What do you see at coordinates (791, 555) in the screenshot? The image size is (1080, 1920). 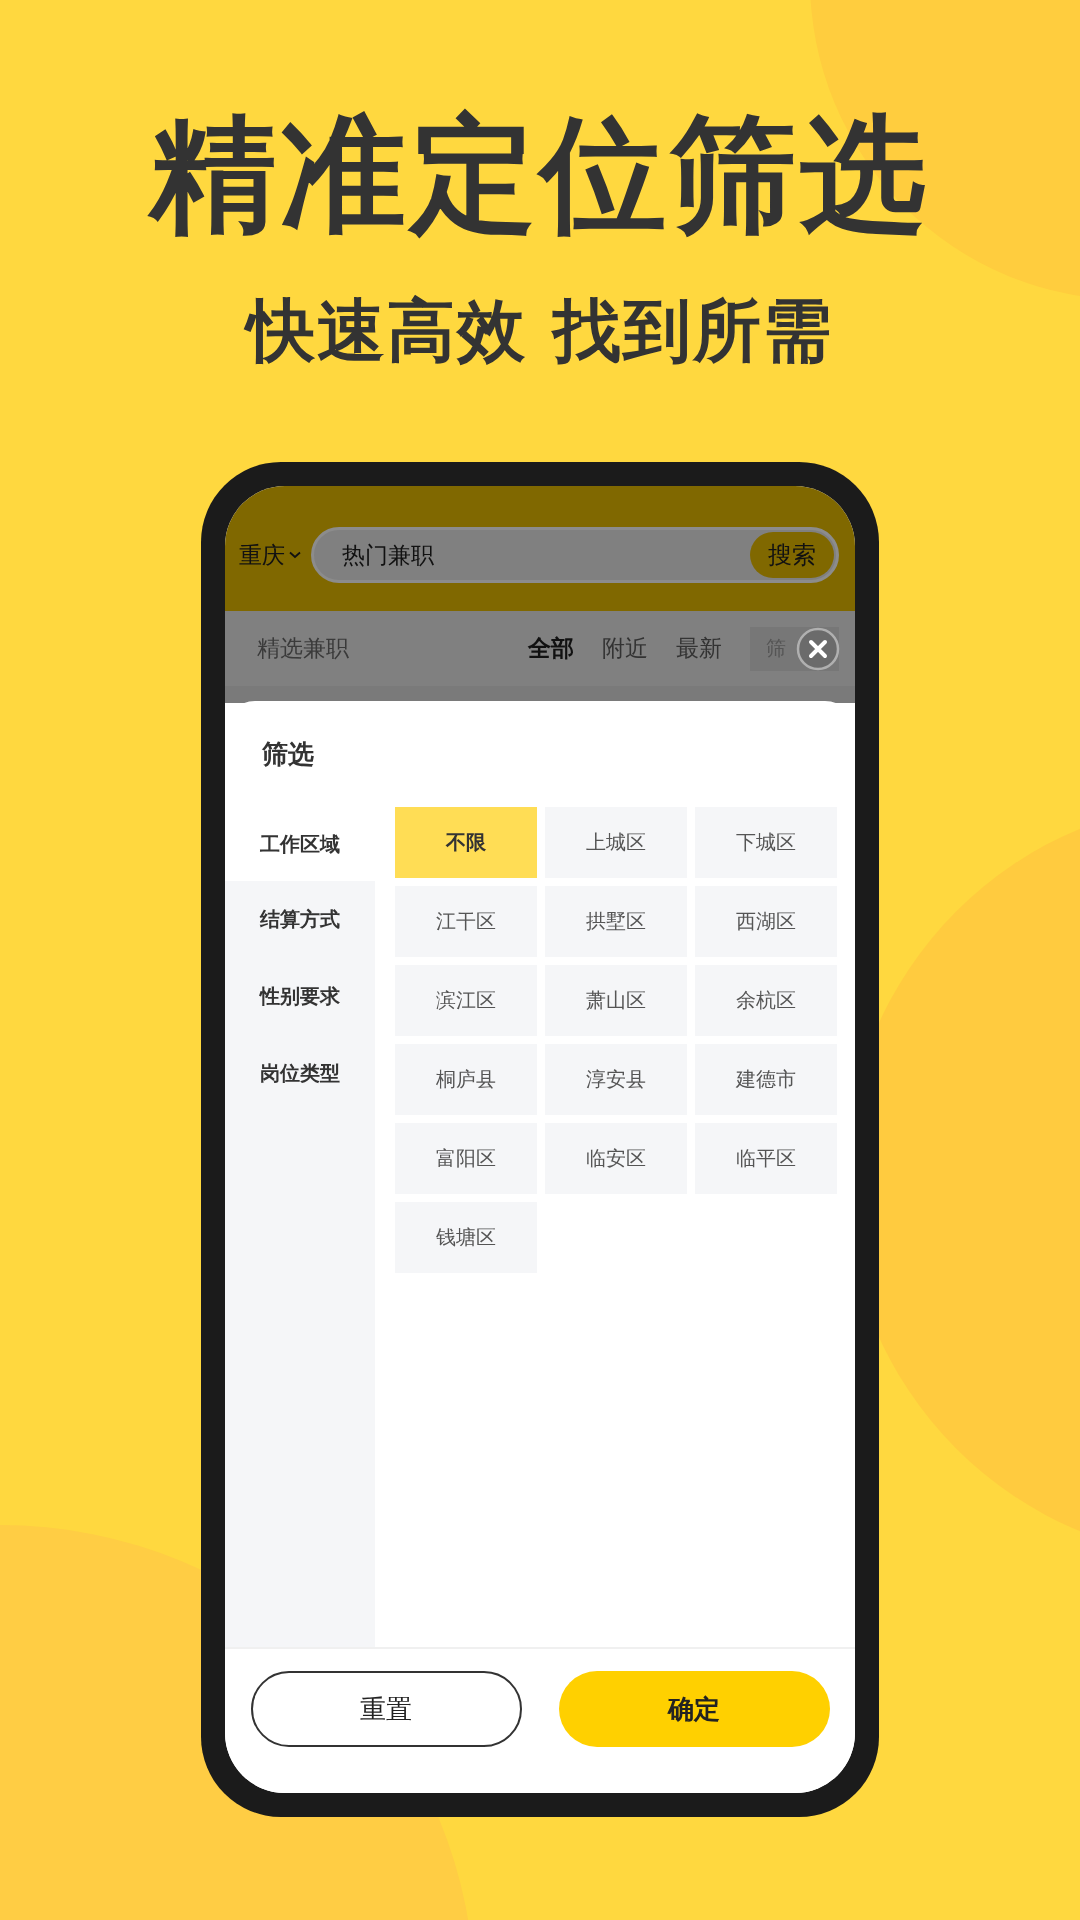 I see `search-button: 搜索` at bounding box center [791, 555].